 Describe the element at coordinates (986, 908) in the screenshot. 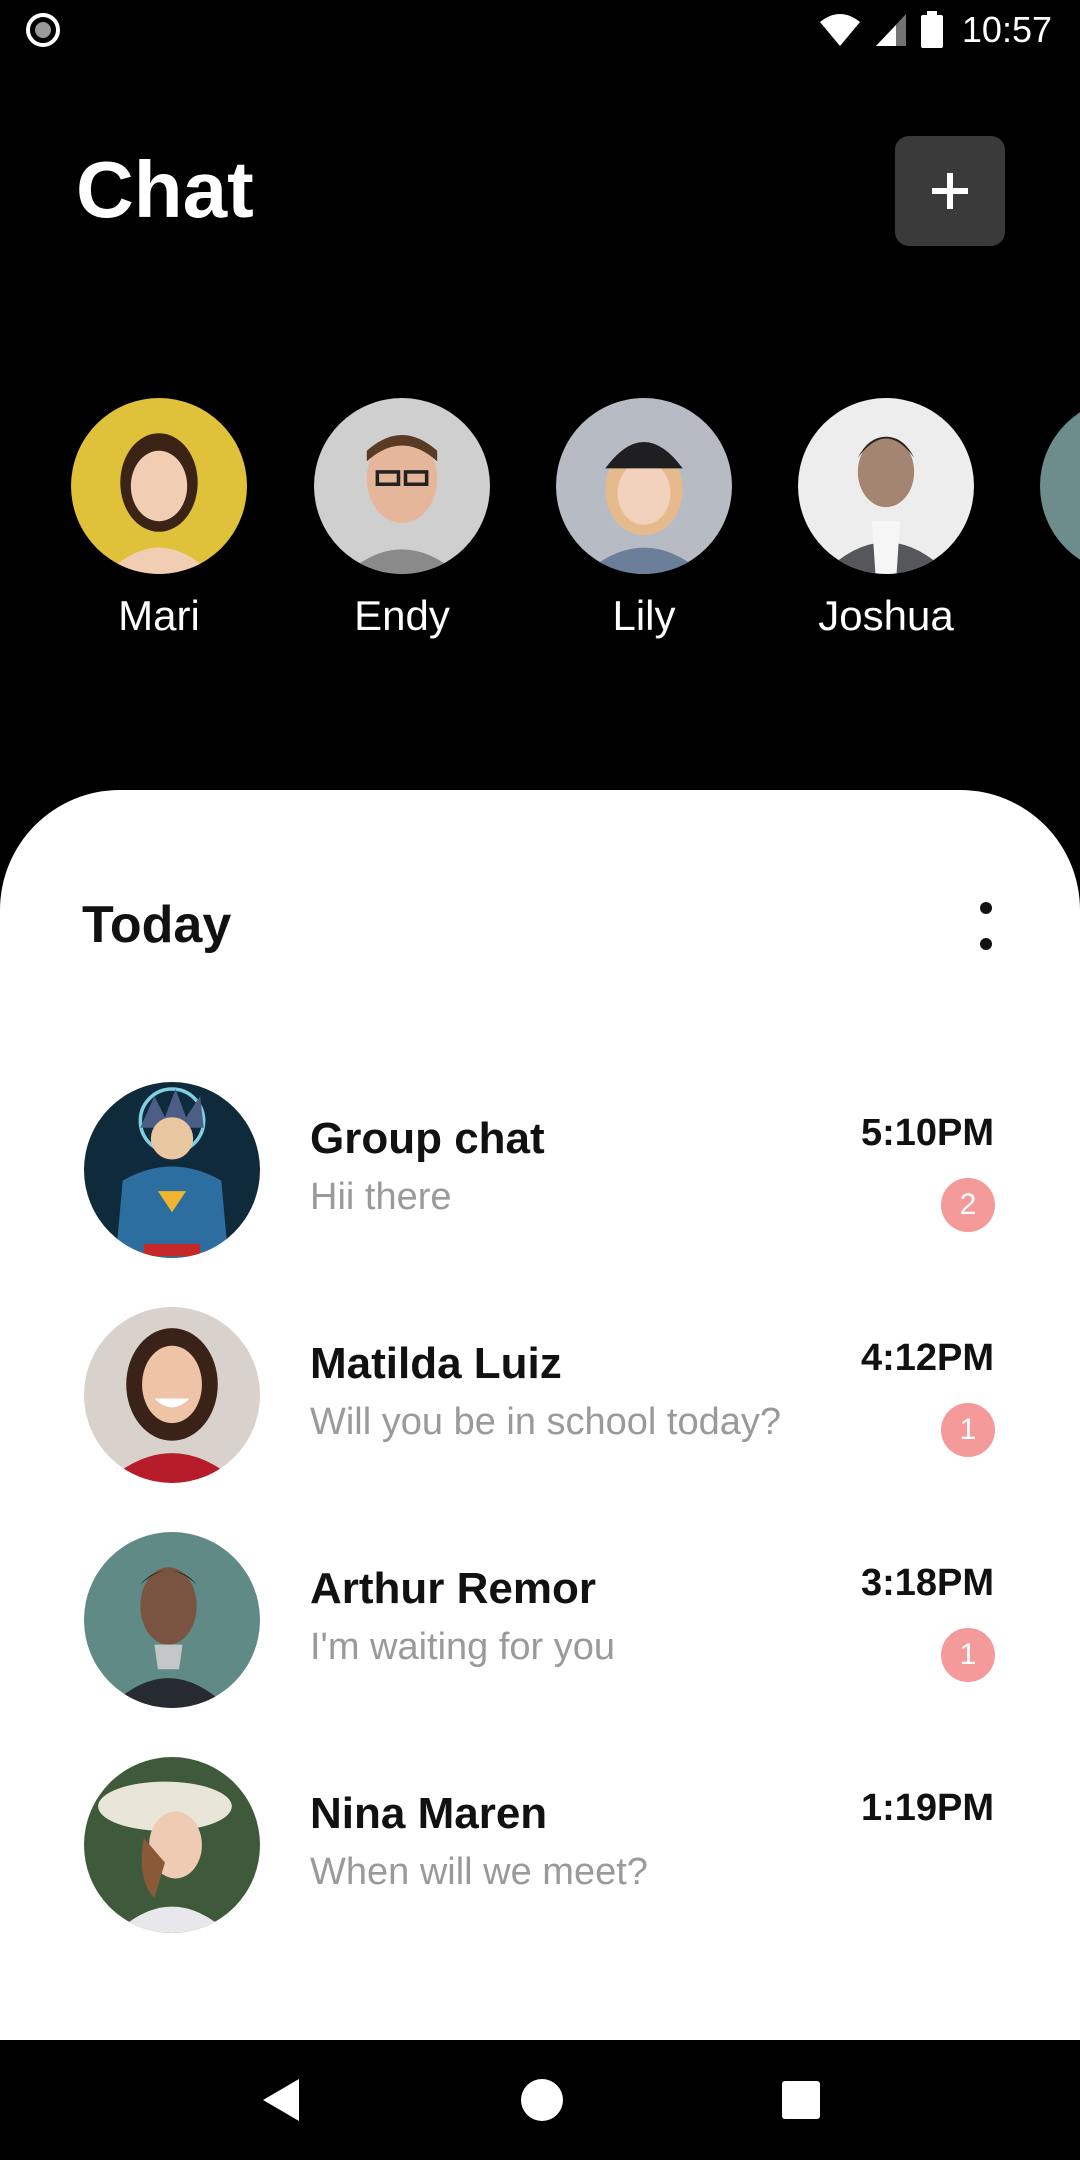

I see `more-vertical-icon` at that location.